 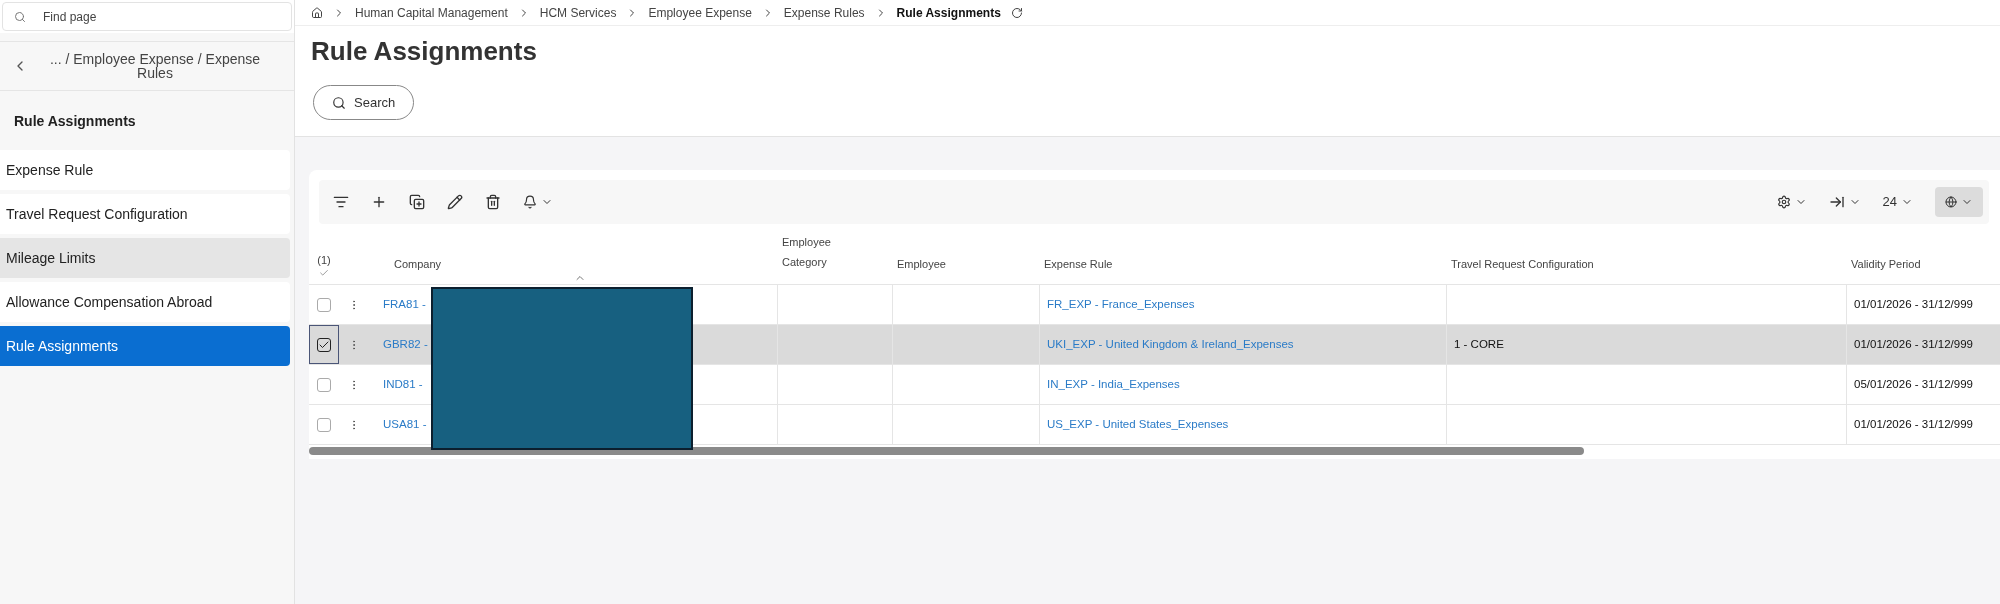 What do you see at coordinates (1783, 202) in the screenshot?
I see `settings-icon` at bounding box center [1783, 202].